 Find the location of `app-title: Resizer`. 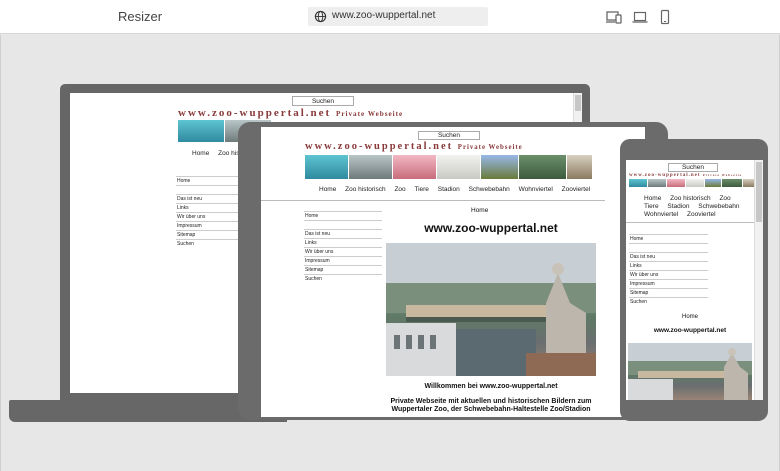

app-title: Resizer is located at coordinates (140, 16).